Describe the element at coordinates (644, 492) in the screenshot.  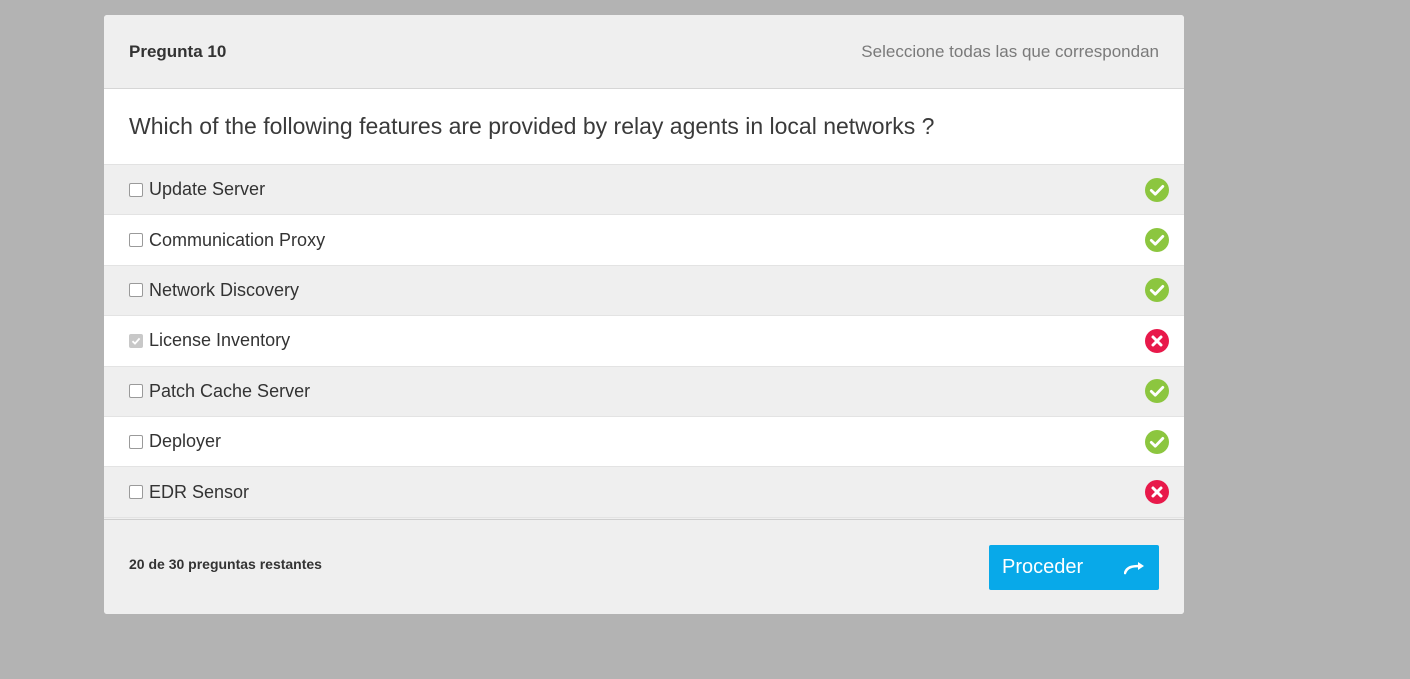
I see `option-edr-sensor: EDR Sensor` at that location.